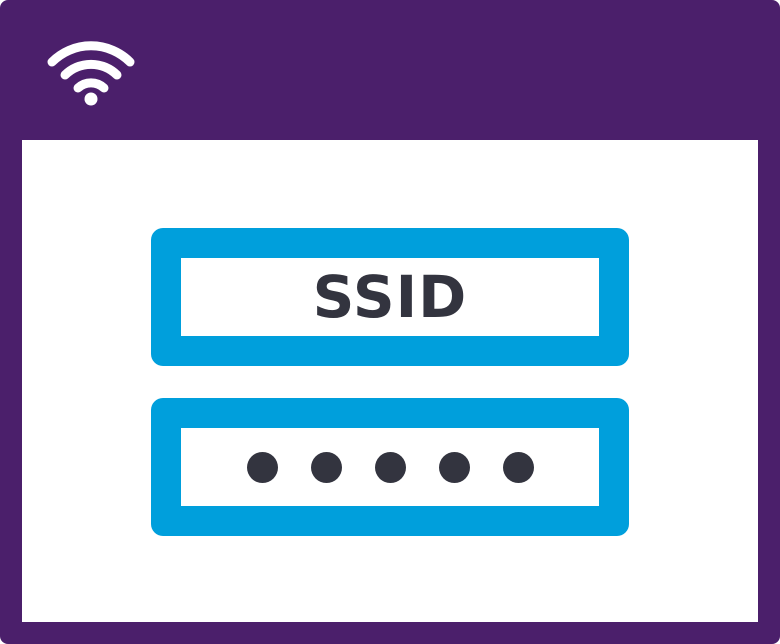  I want to click on ssid-label: SSID, so click(390, 297).